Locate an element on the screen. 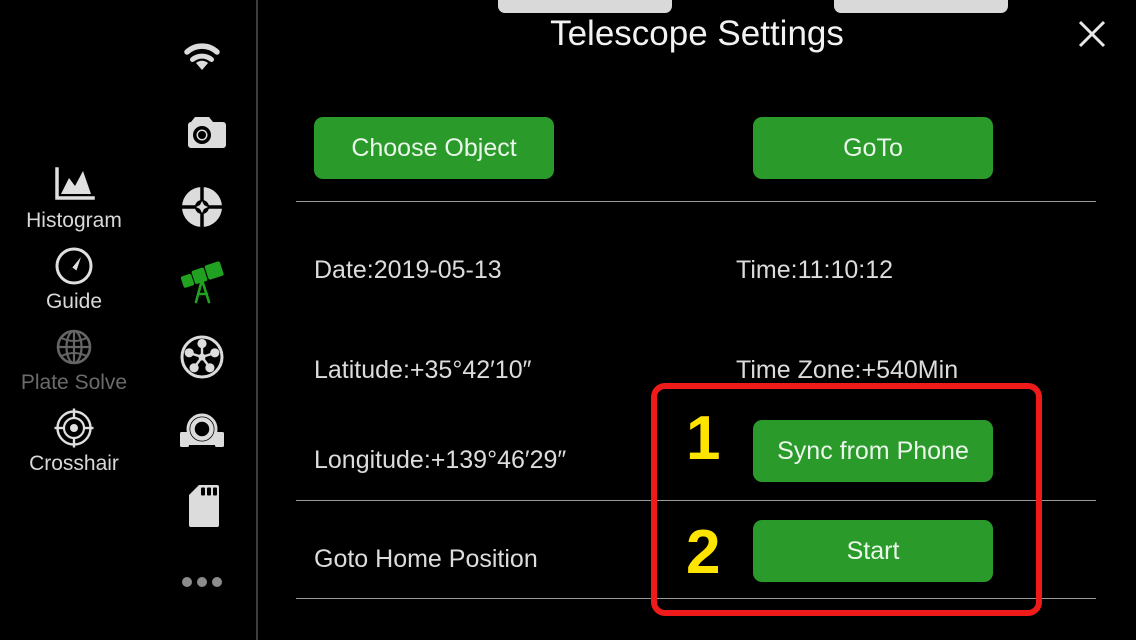 This screenshot has width=1136, height=640. sd-card-icon is located at coordinates (202, 507).